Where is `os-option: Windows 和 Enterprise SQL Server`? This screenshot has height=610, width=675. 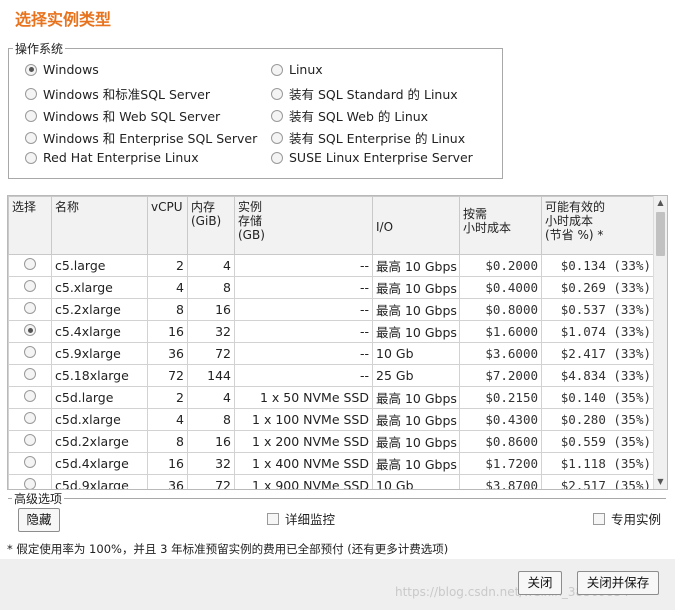
os-option: Windows 和 Enterprise SQL Server is located at coordinates (141, 137).